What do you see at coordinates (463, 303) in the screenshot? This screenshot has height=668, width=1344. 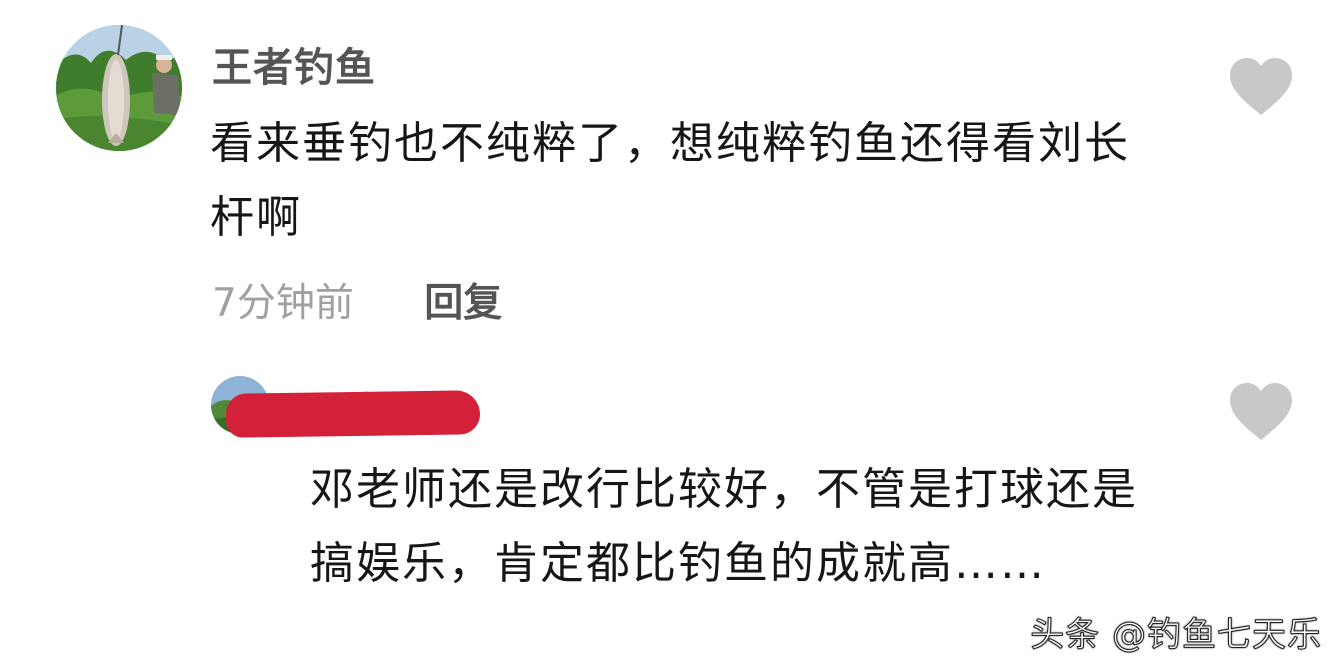 I see `reply-button: 回复` at bounding box center [463, 303].